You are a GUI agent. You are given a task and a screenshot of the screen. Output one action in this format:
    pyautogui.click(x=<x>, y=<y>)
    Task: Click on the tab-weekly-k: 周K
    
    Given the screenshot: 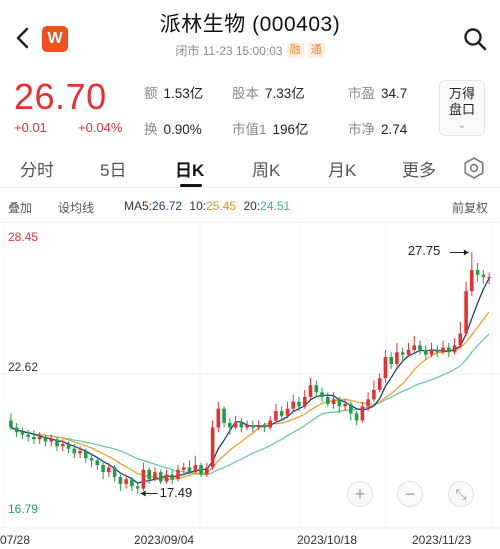 What is the action you would take?
    pyautogui.click(x=266, y=168)
    